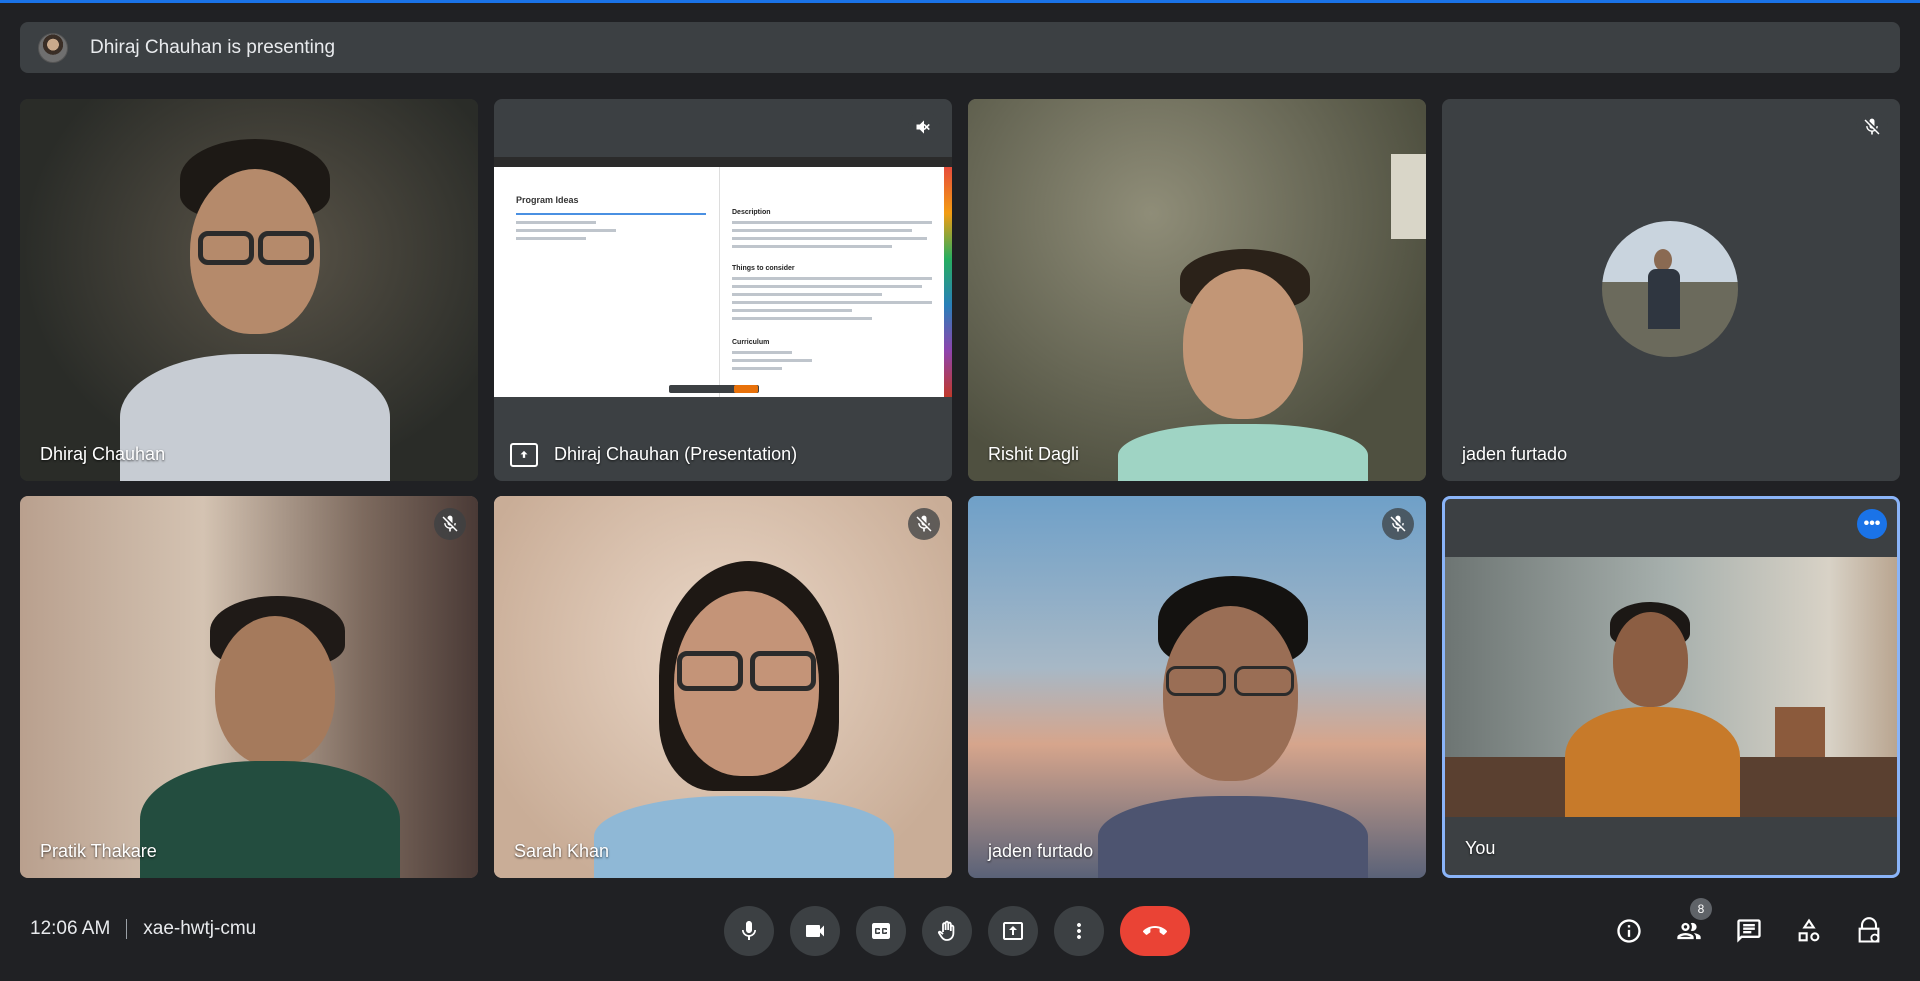  I want to click on participant-name: Rishit Dagli, so click(1034, 454).